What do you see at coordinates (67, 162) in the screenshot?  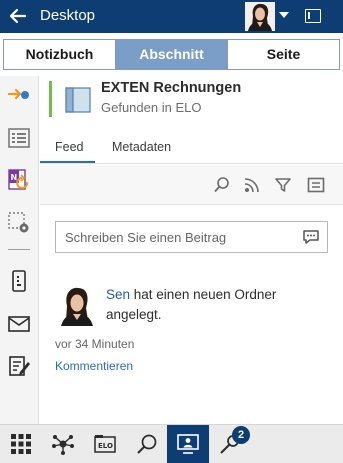 I see `active-tab-indicator` at bounding box center [67, 162].